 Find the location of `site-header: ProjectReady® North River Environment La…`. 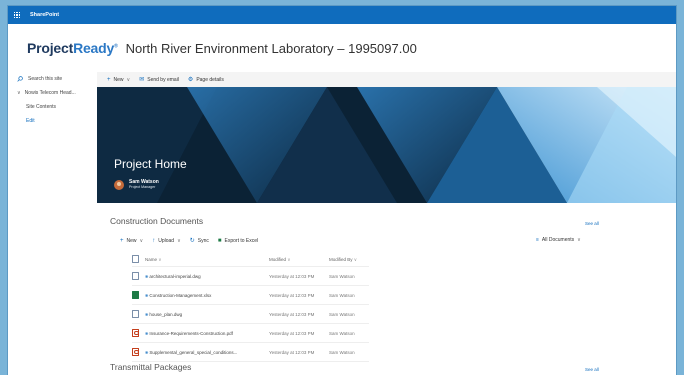

site-header: ProjectReady® North River Environment La… is located at coordinates (342, 48).